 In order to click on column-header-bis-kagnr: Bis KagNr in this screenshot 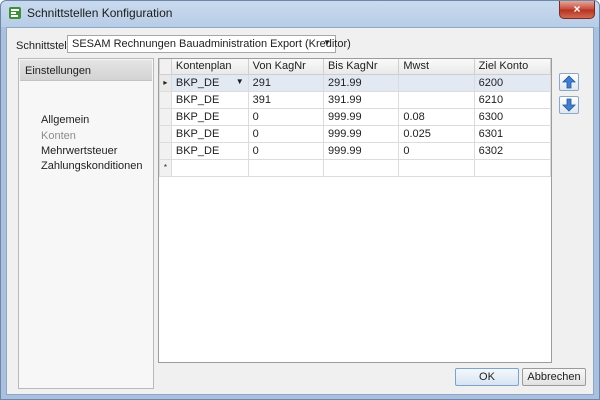, I will do `click(361, 67)`.